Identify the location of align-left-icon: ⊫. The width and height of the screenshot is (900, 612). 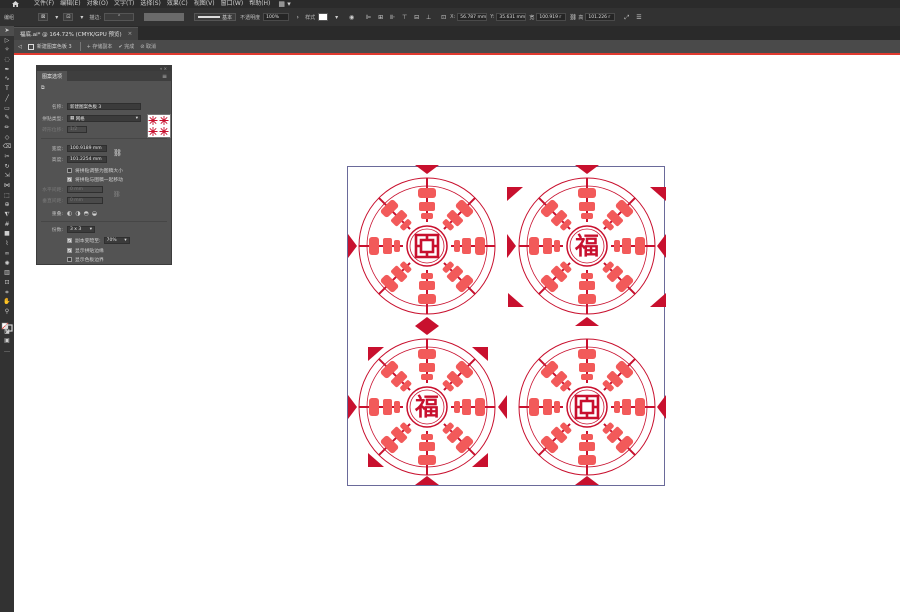
(368, 17).